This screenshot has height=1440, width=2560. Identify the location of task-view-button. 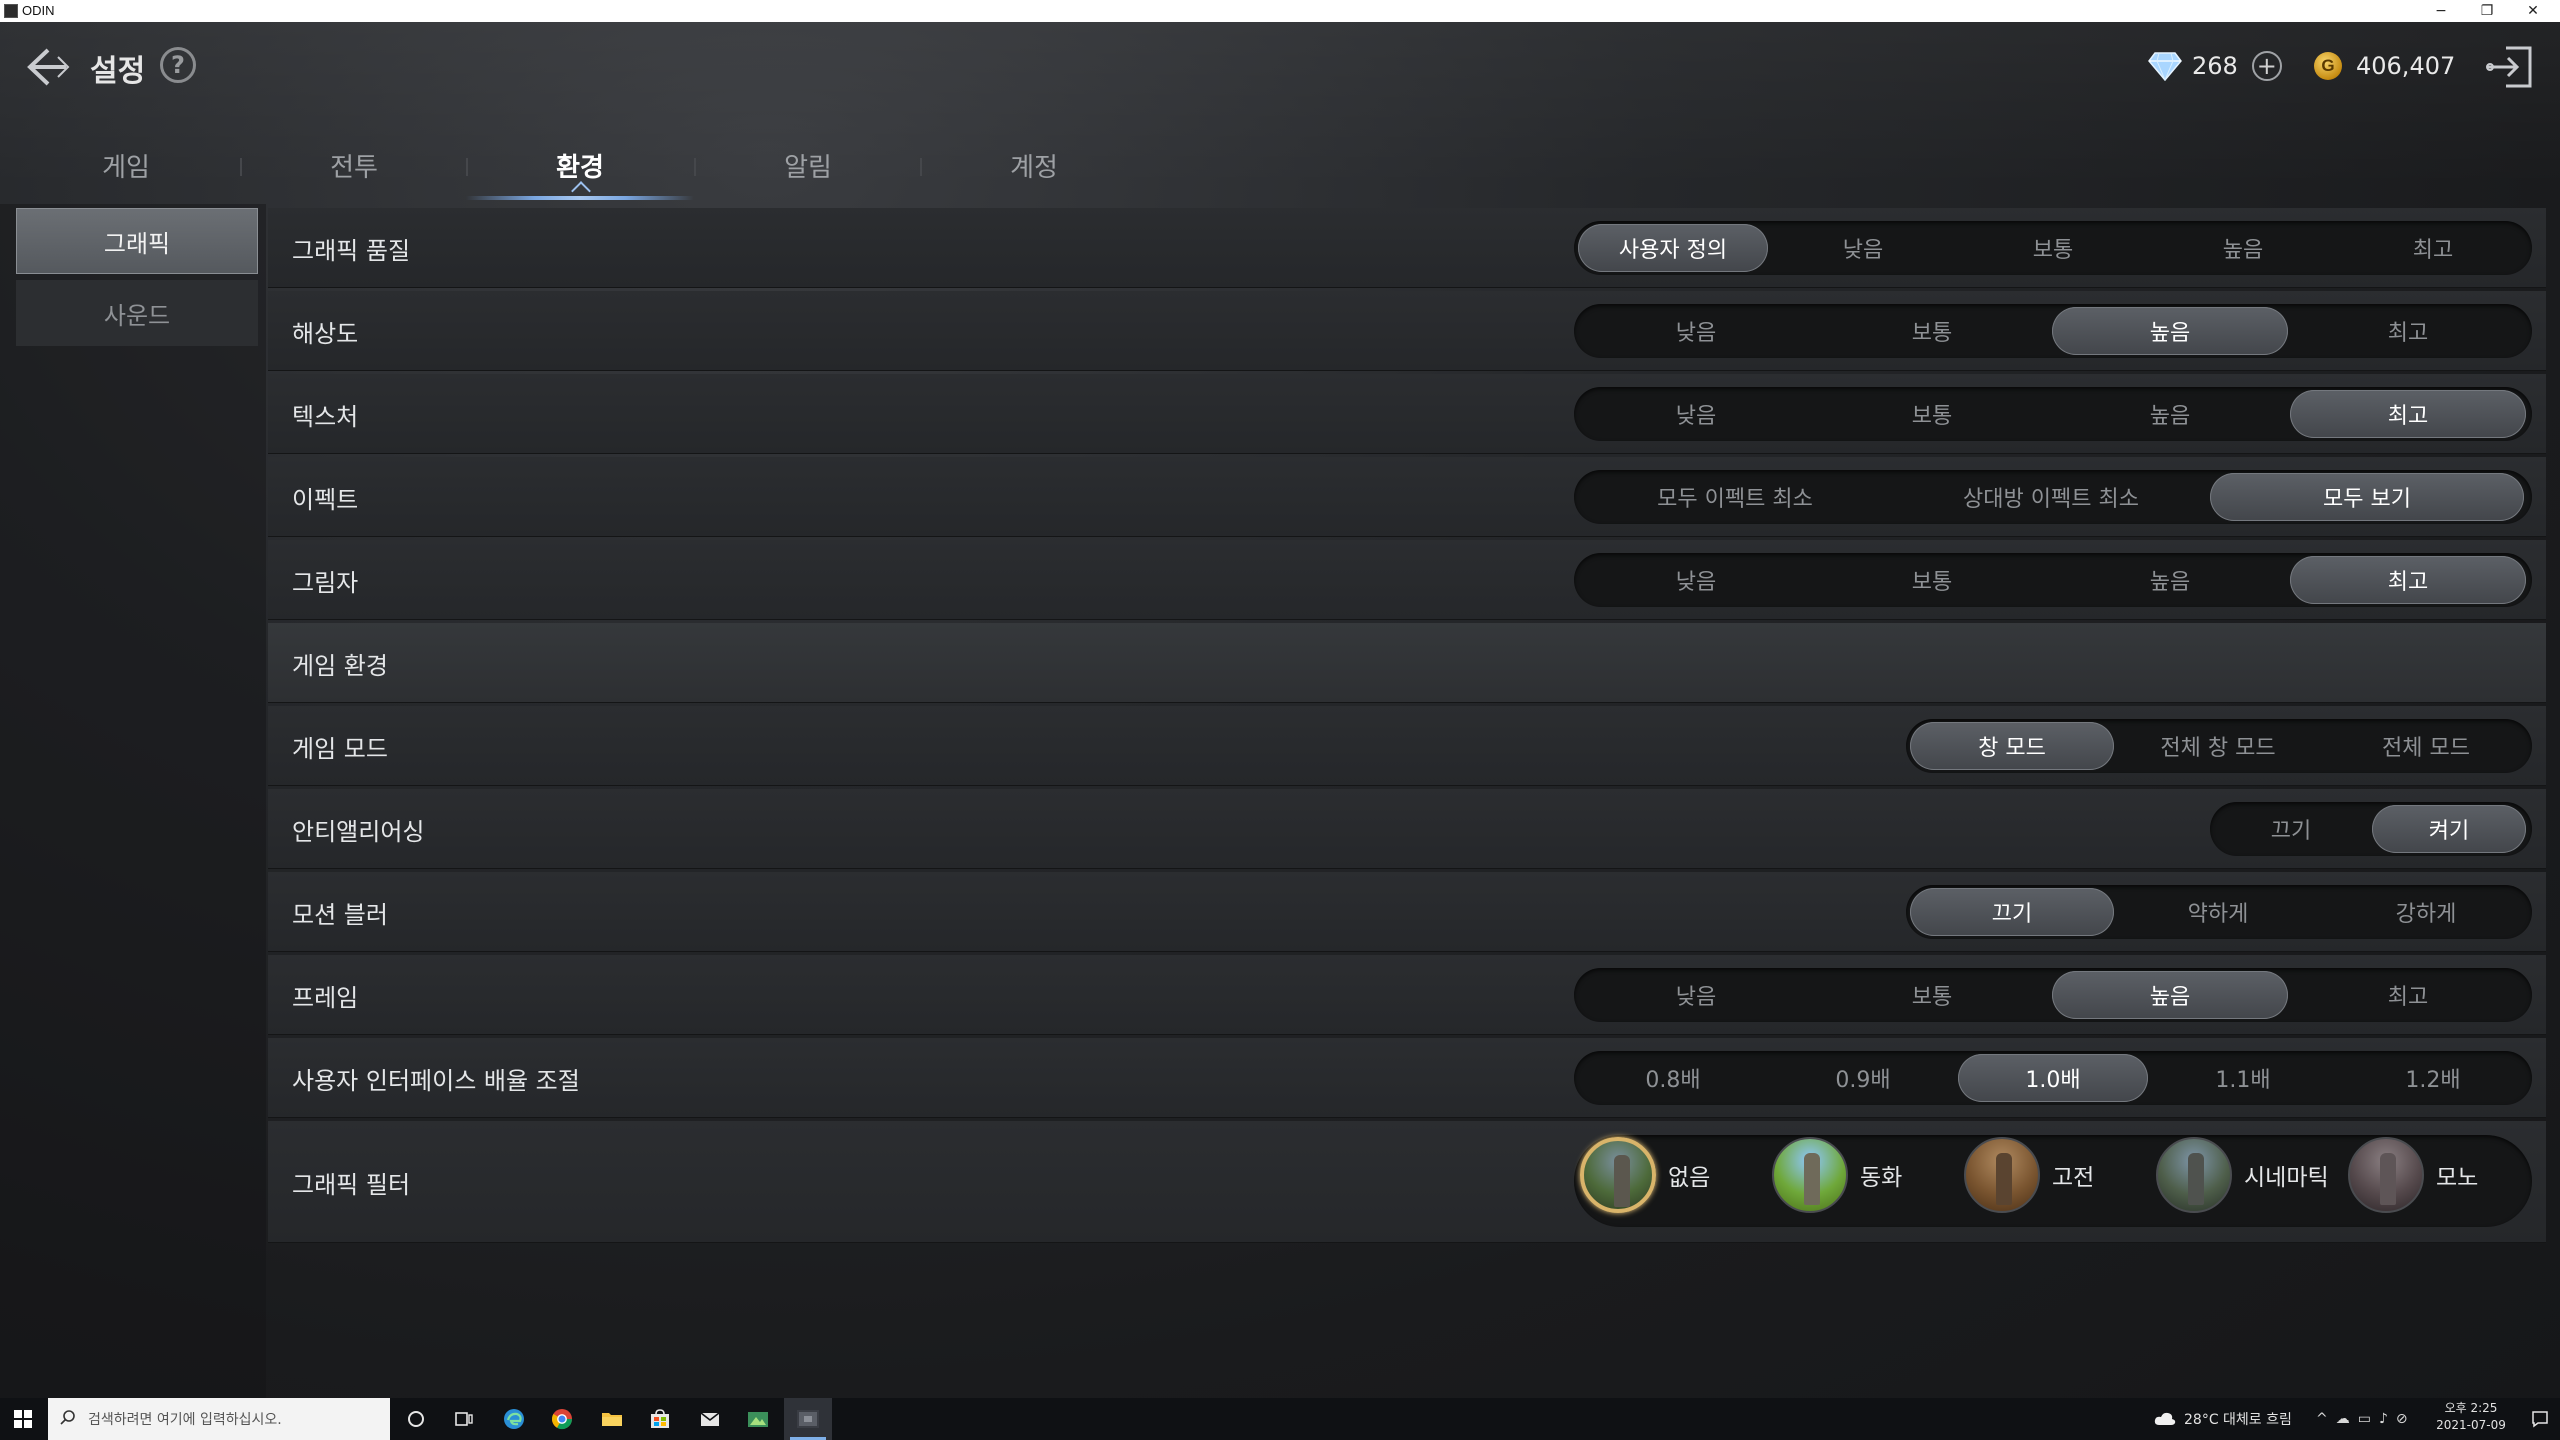
(464, 1419).